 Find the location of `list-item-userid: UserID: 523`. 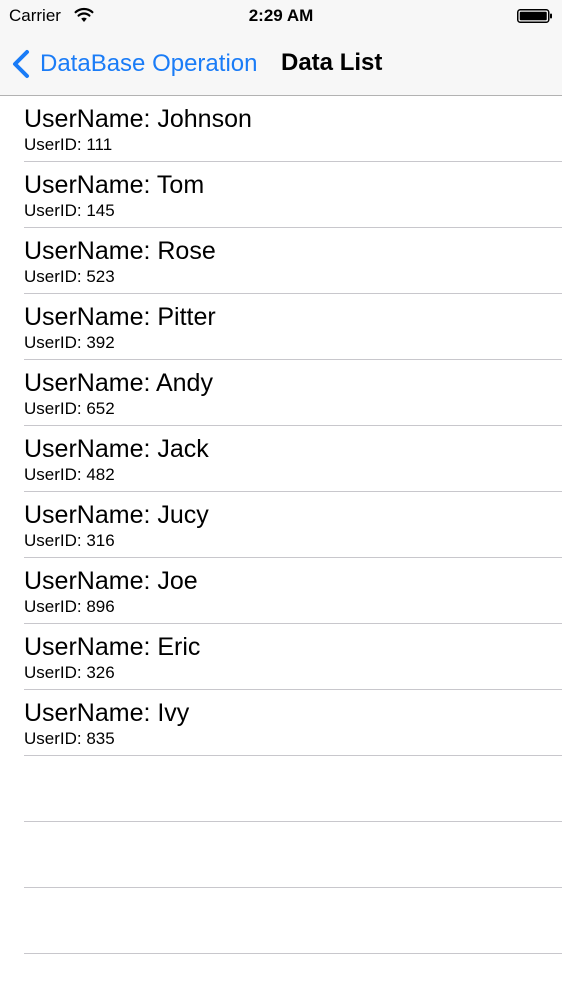

list-item-userid: UserID: 523 is located at coordinates (69, 276).